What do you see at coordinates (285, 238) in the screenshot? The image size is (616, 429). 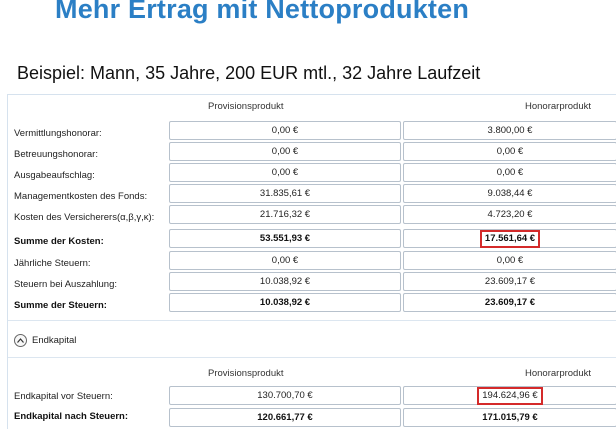 I see `cell-provision-summe-kosten: 53.551,93 €` at bounding box center [285, 238].